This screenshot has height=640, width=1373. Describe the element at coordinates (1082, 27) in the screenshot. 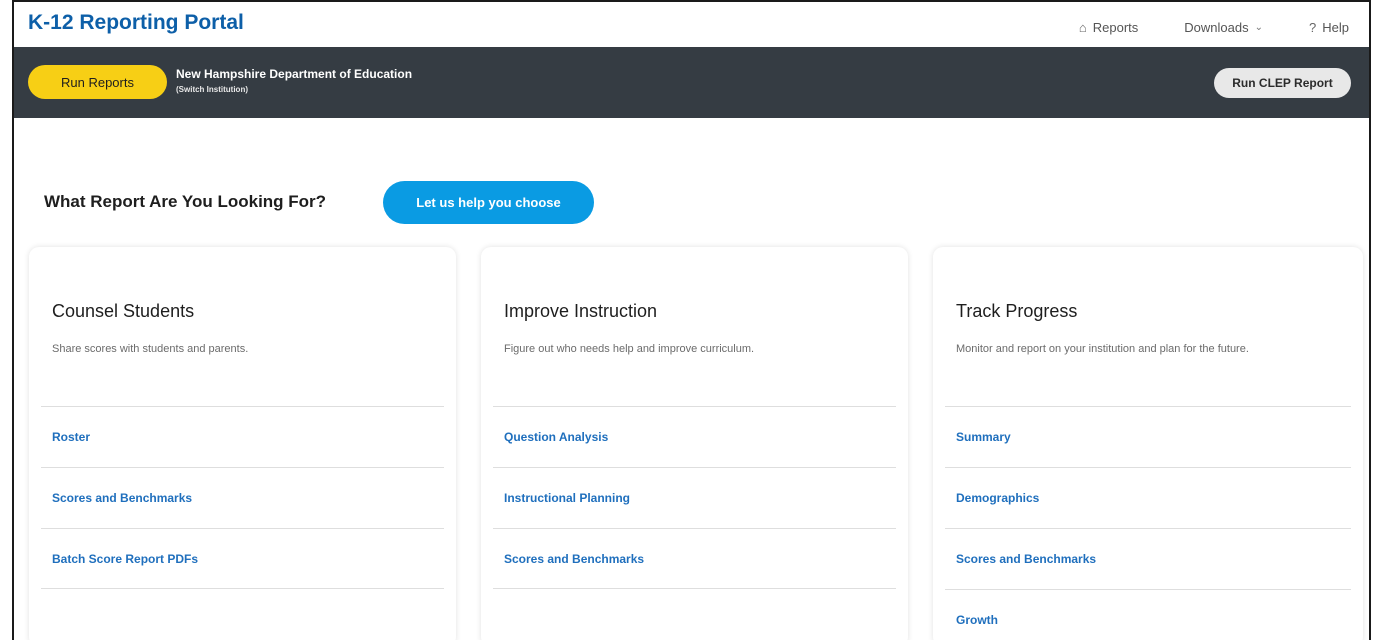

I see `home-icon: ⌂` at that location.